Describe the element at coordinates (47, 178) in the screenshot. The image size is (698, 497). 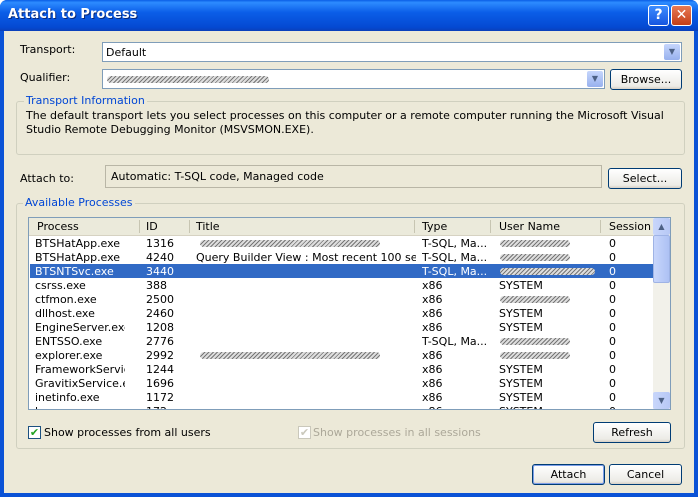
I see `attach-to-label: Attach to:` at that location.